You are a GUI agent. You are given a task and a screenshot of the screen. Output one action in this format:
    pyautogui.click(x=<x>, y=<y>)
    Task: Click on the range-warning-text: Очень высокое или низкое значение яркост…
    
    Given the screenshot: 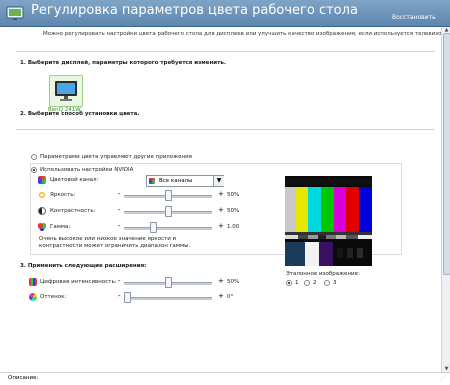 What is the action you would take?
    pyautogui.click(x=115, y=242)
    